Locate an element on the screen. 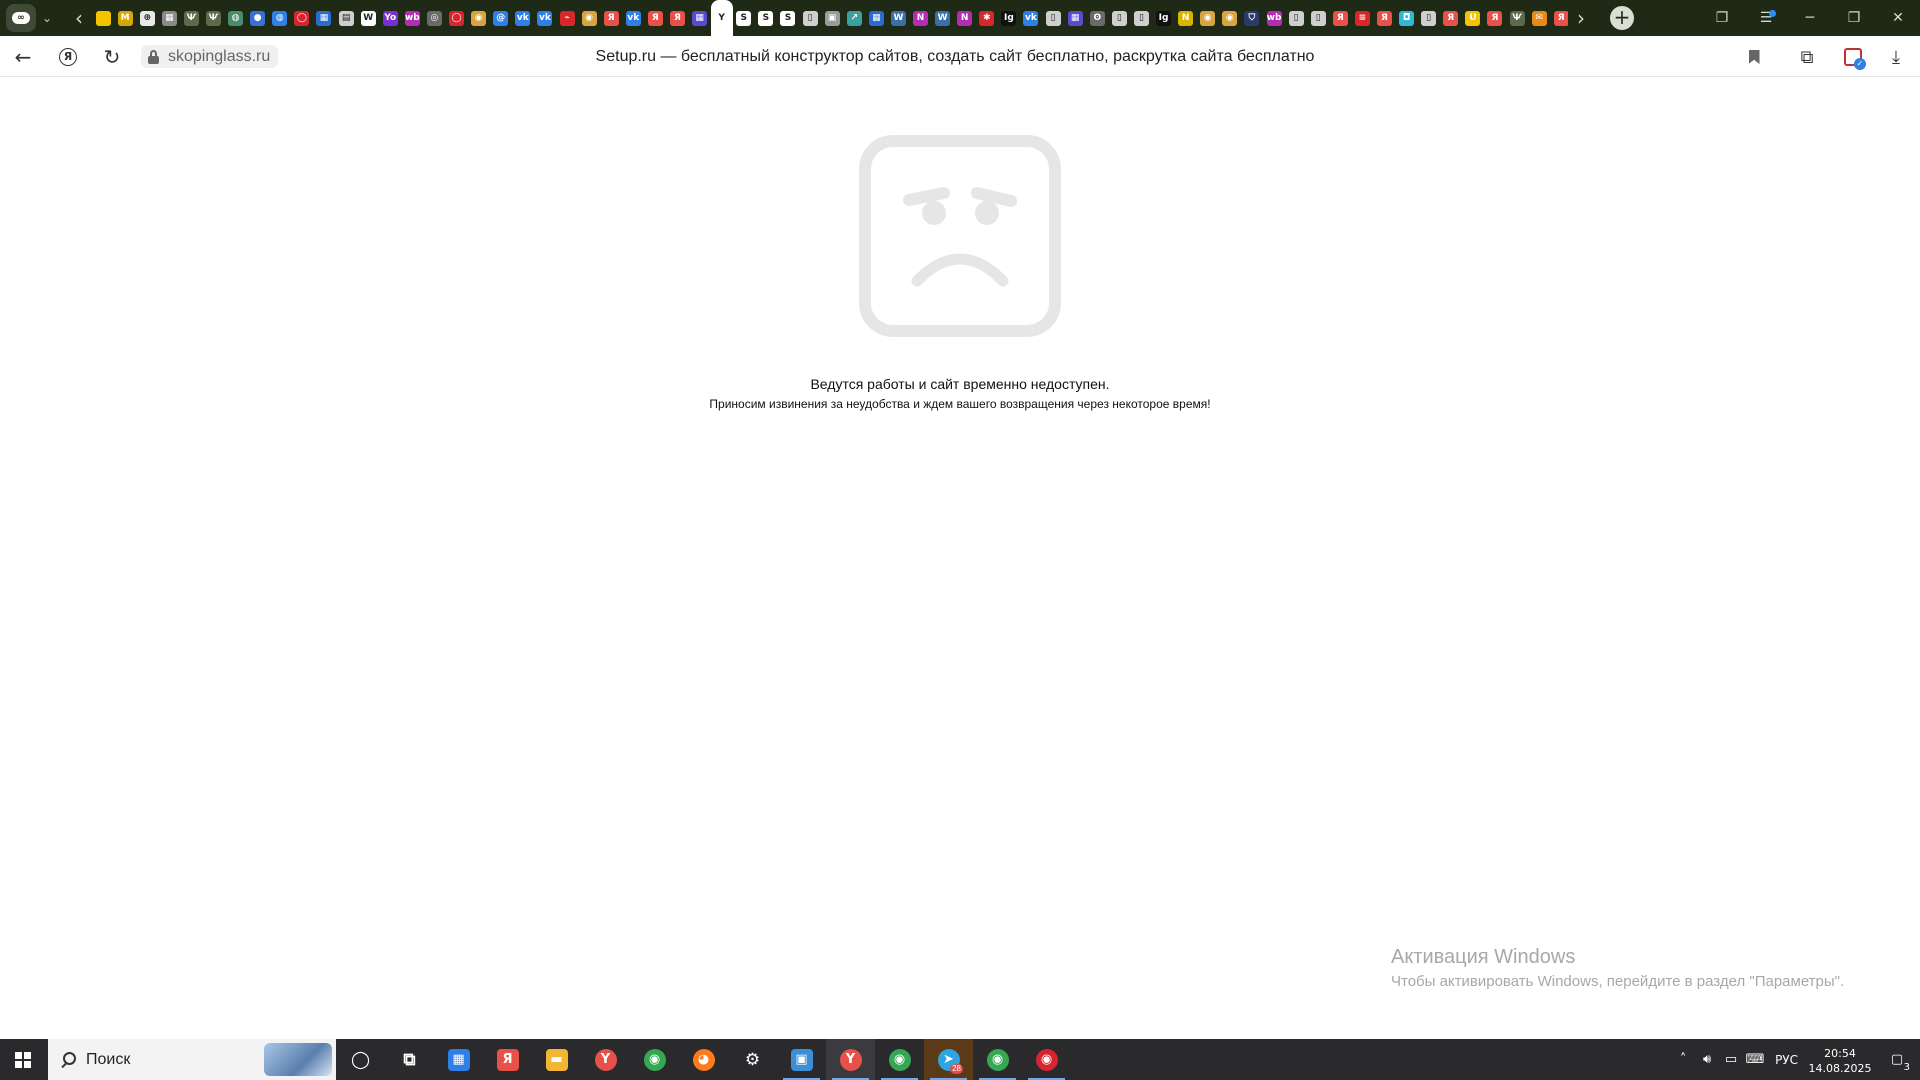  pinned-tab: @ is located at coordinates (501, 18).